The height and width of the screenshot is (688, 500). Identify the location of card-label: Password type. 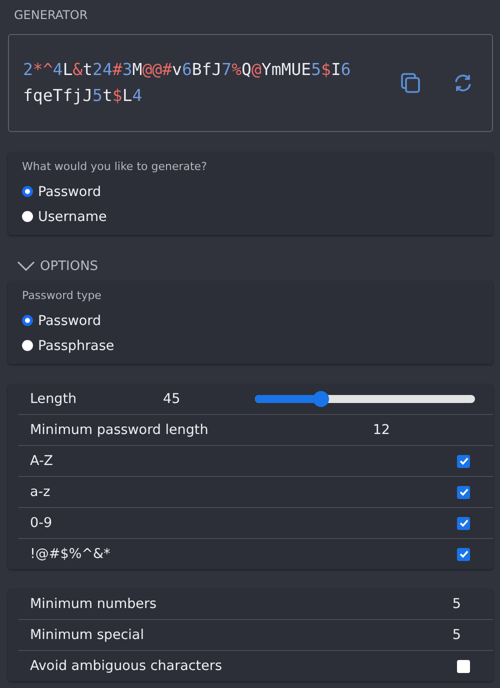
(62, 295).